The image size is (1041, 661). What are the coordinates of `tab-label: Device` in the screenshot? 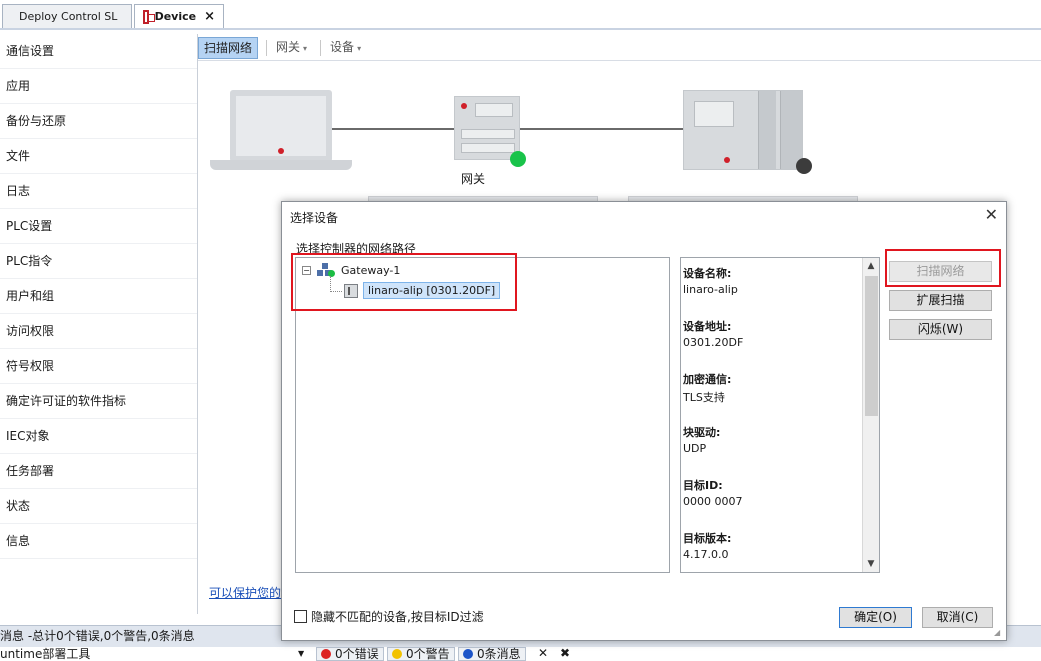 It's located at (175, 16).